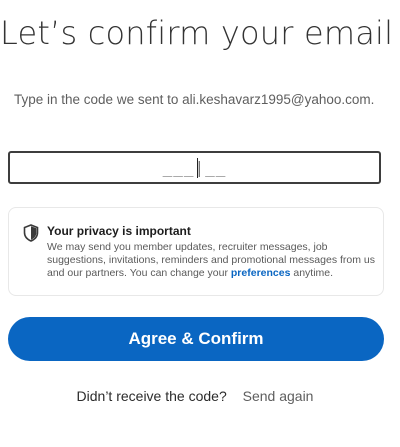 This screenshot has height=447, width=400. What do you see at coordinates (31, 233) in the screenshot?
I see `shield-icon` at bounding box center [31, 233].